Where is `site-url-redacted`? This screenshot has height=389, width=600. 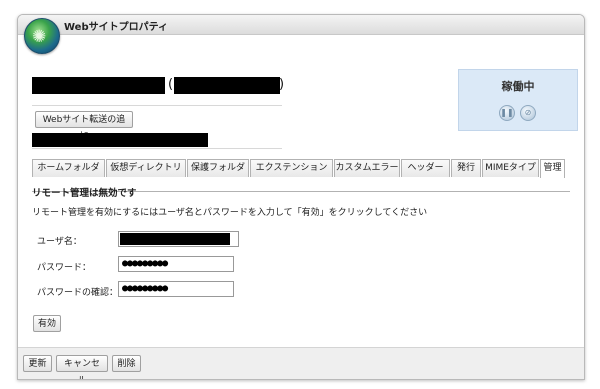
site-url-redacted is located at coordinates (120, 140).